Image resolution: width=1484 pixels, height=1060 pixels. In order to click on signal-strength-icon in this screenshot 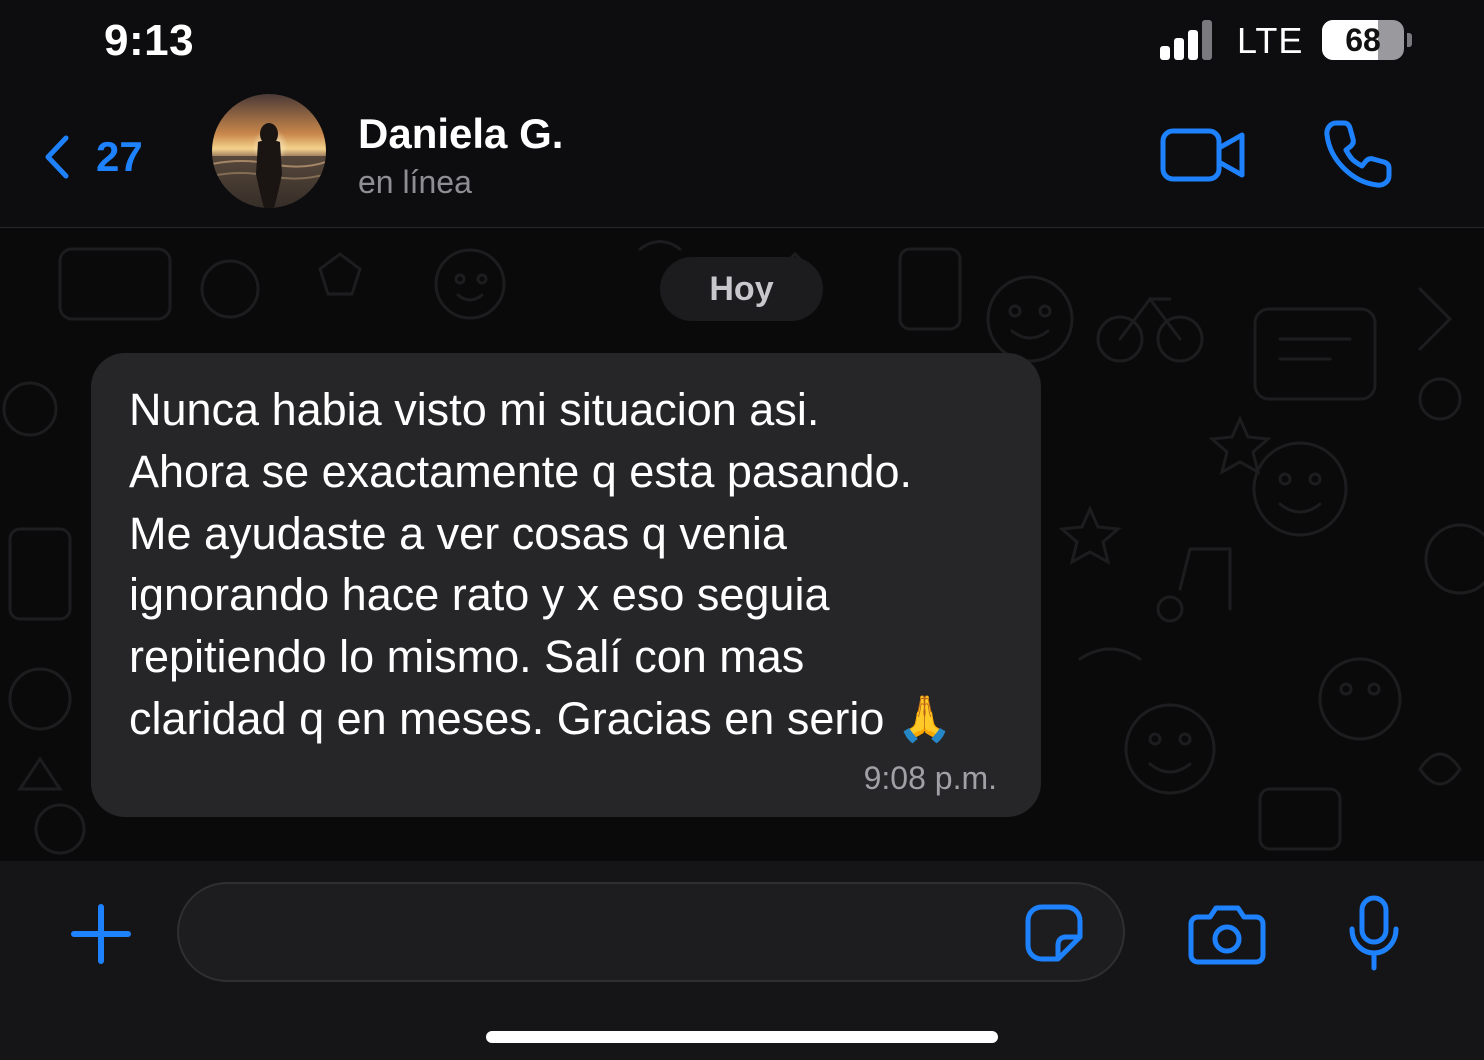, I will do `click(1190, 40)`.